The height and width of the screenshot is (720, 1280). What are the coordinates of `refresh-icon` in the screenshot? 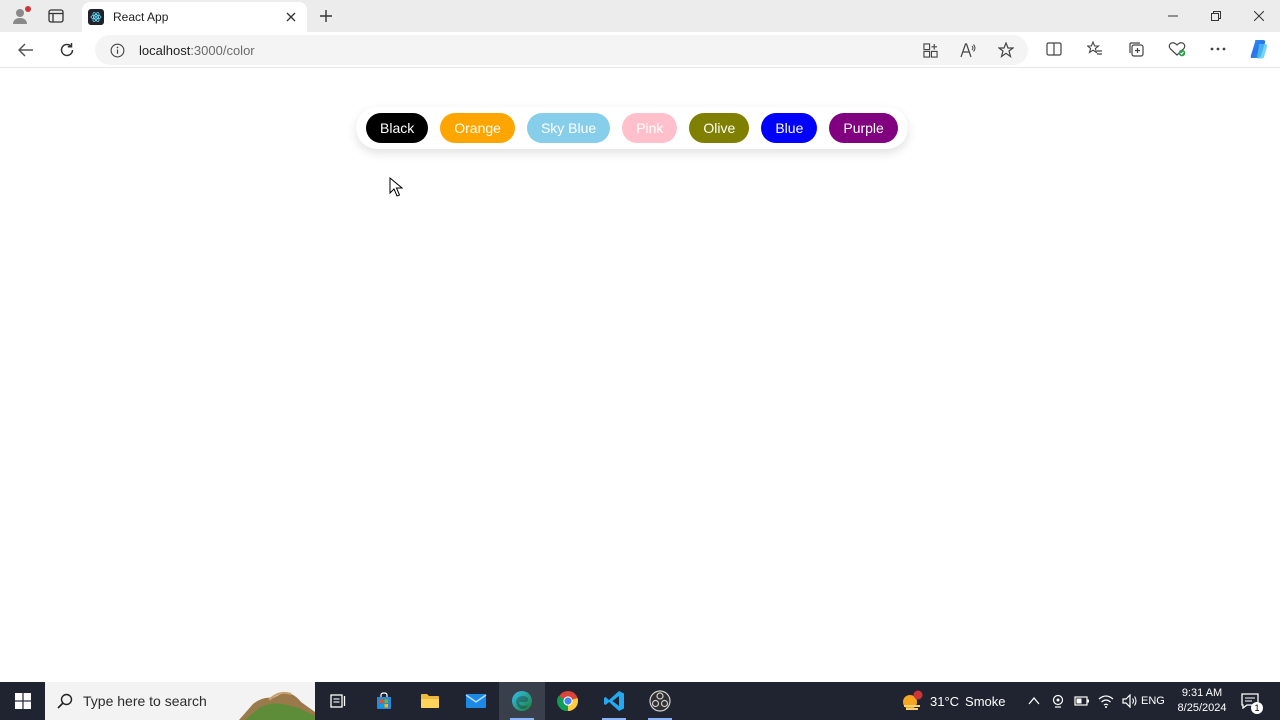 It's located at (67, 50).